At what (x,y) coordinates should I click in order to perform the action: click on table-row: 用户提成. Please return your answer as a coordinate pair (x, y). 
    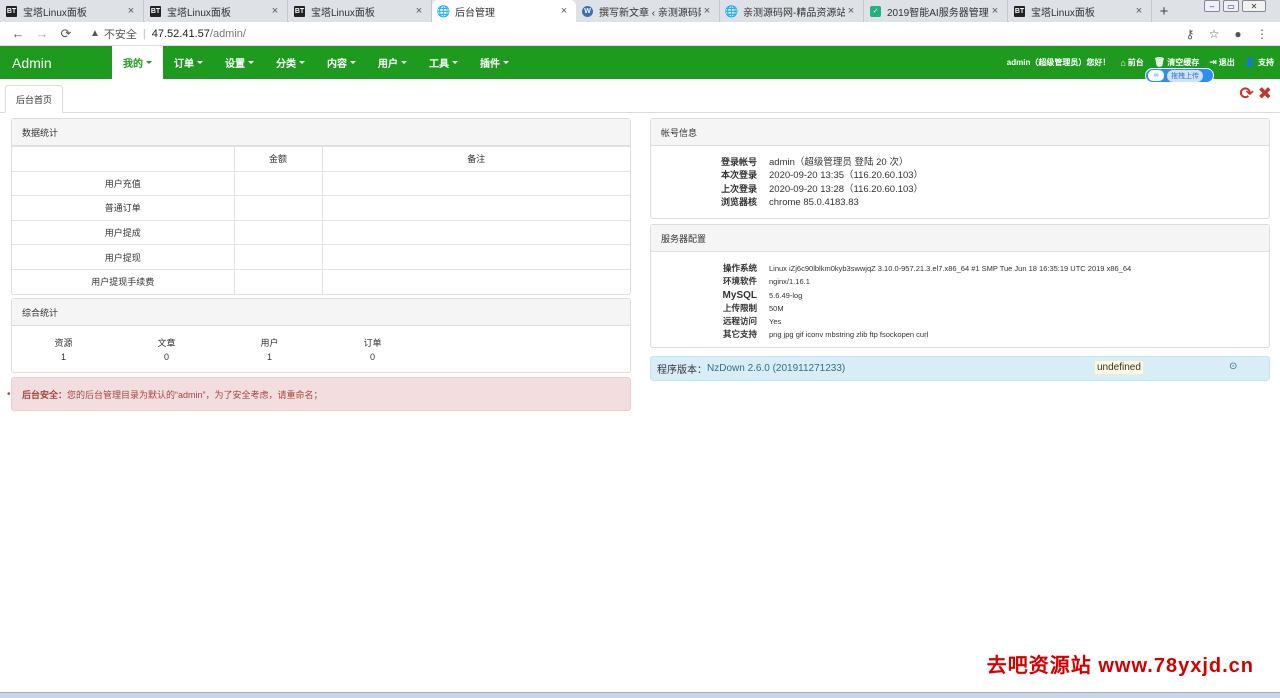
    Looking at the image, I should click on (321, 232).